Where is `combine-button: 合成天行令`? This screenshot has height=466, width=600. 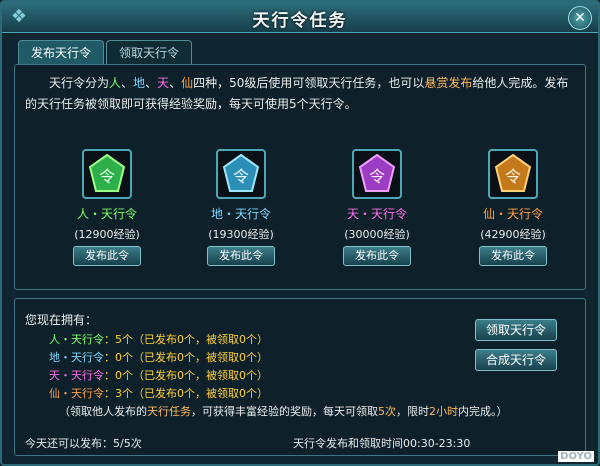
combine-button: 合成天行令 is located at coordinates (516, 360).